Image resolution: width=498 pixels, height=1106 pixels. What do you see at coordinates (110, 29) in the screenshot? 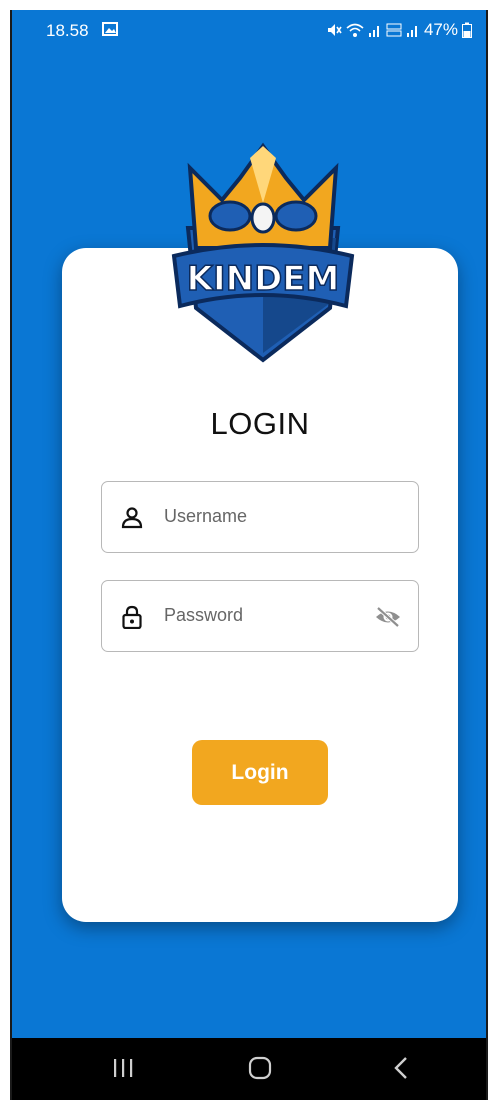
I see `image-icon` at bounding box center [110, 29].